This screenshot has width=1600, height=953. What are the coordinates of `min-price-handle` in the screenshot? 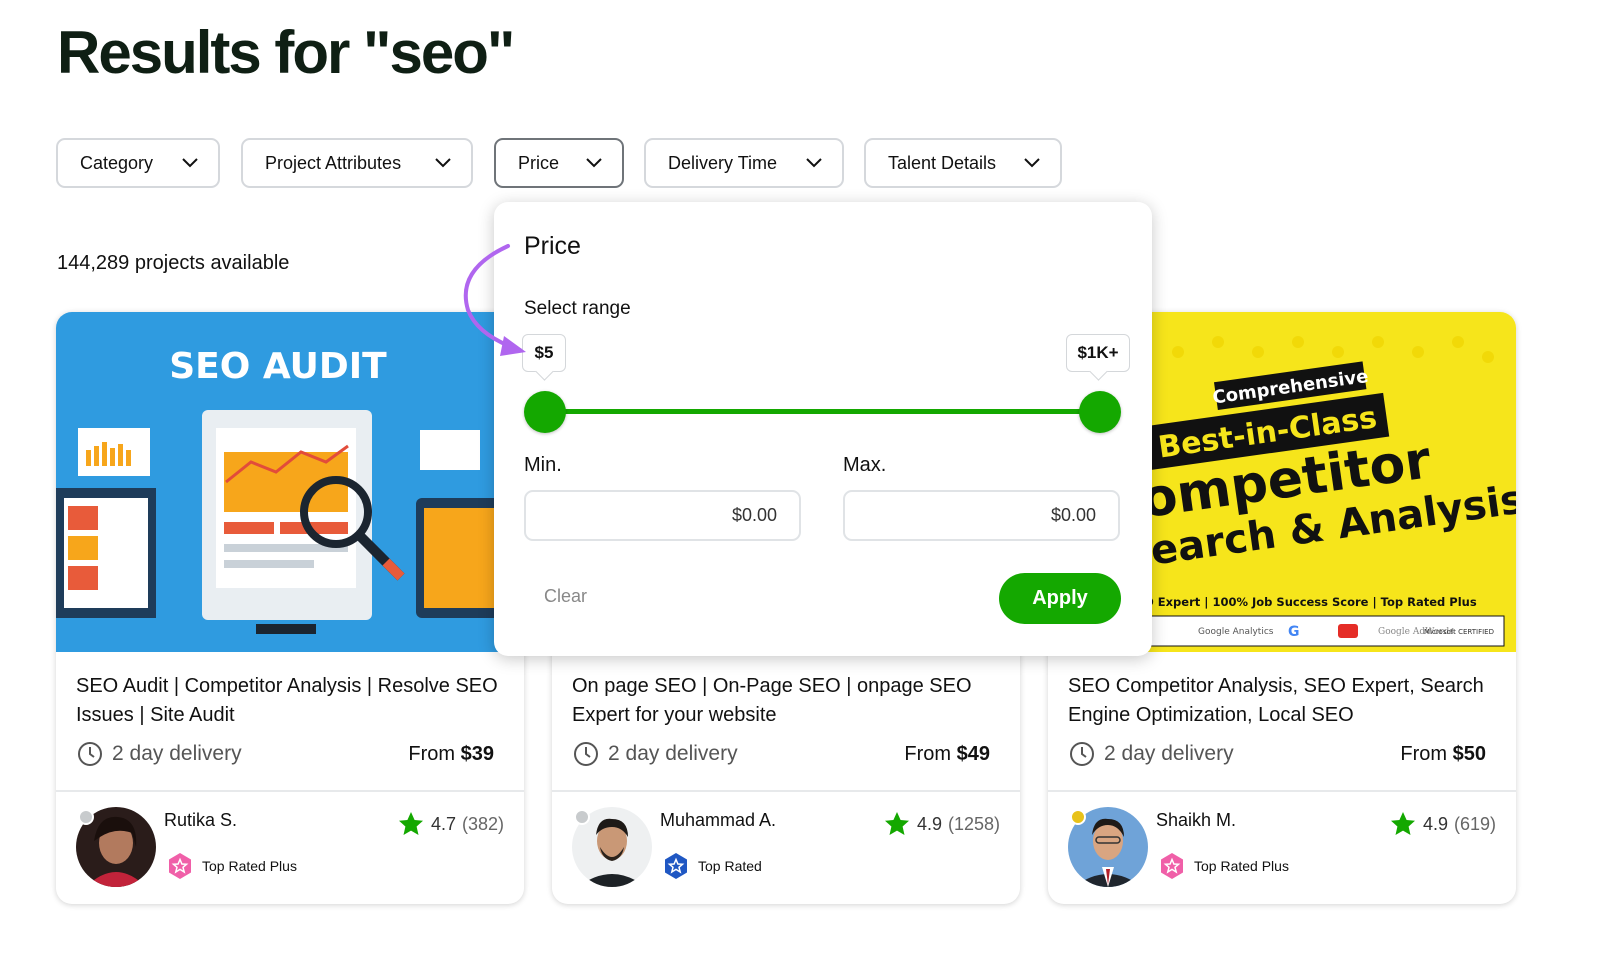 It's located at (545, 412).